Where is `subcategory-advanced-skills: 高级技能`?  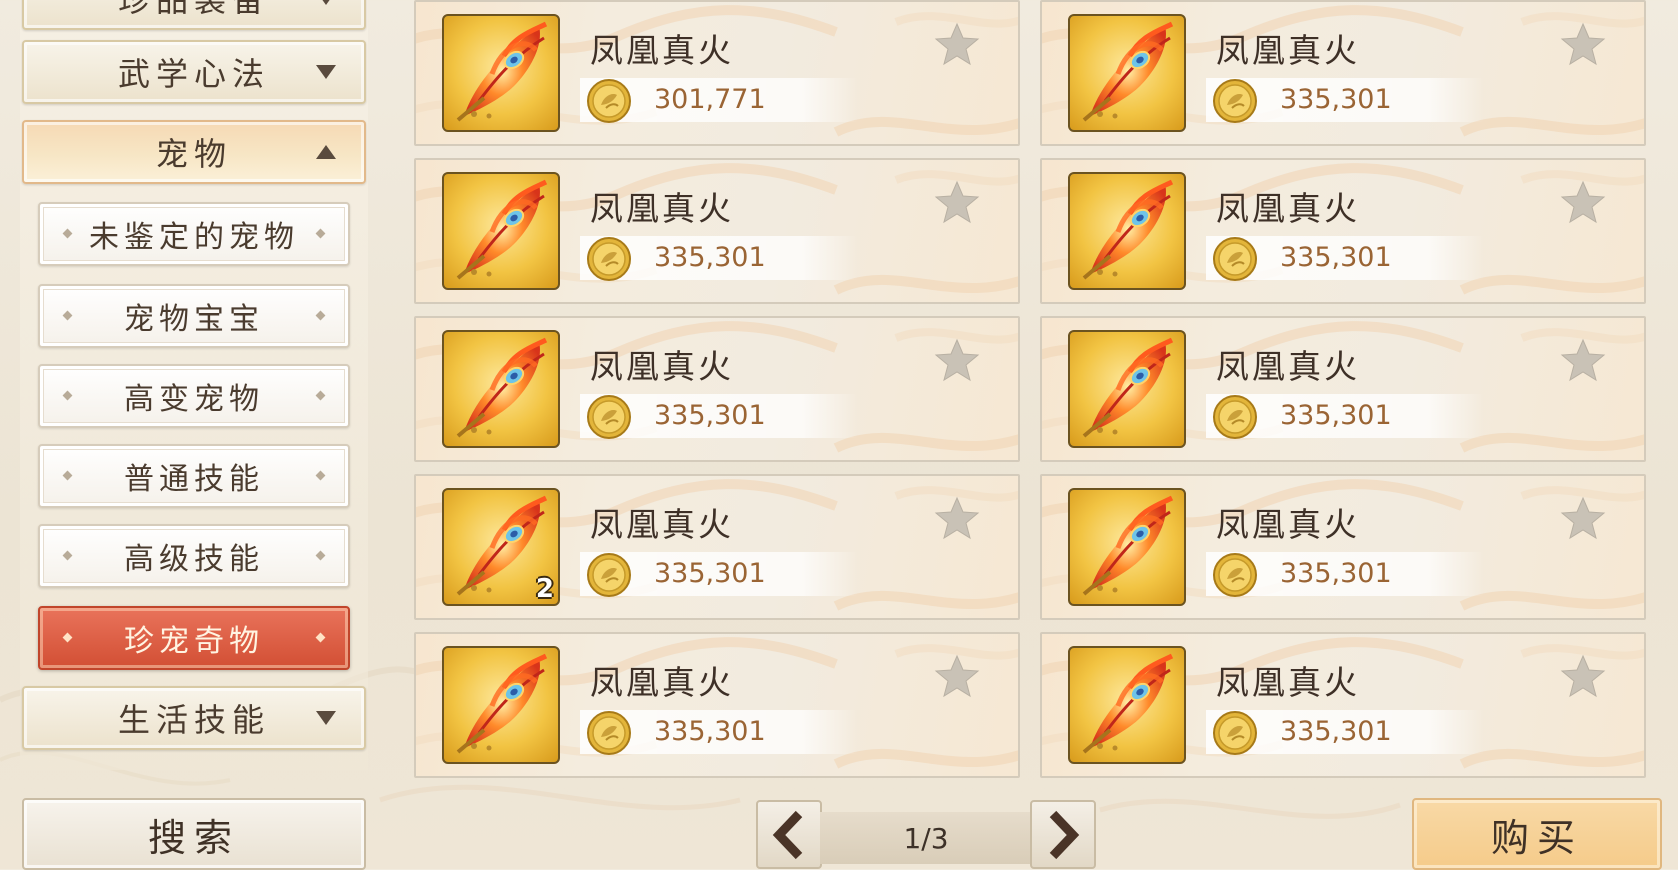
subcategory-advanced-skills: 高级技能 is located at coordinates (194, 556).